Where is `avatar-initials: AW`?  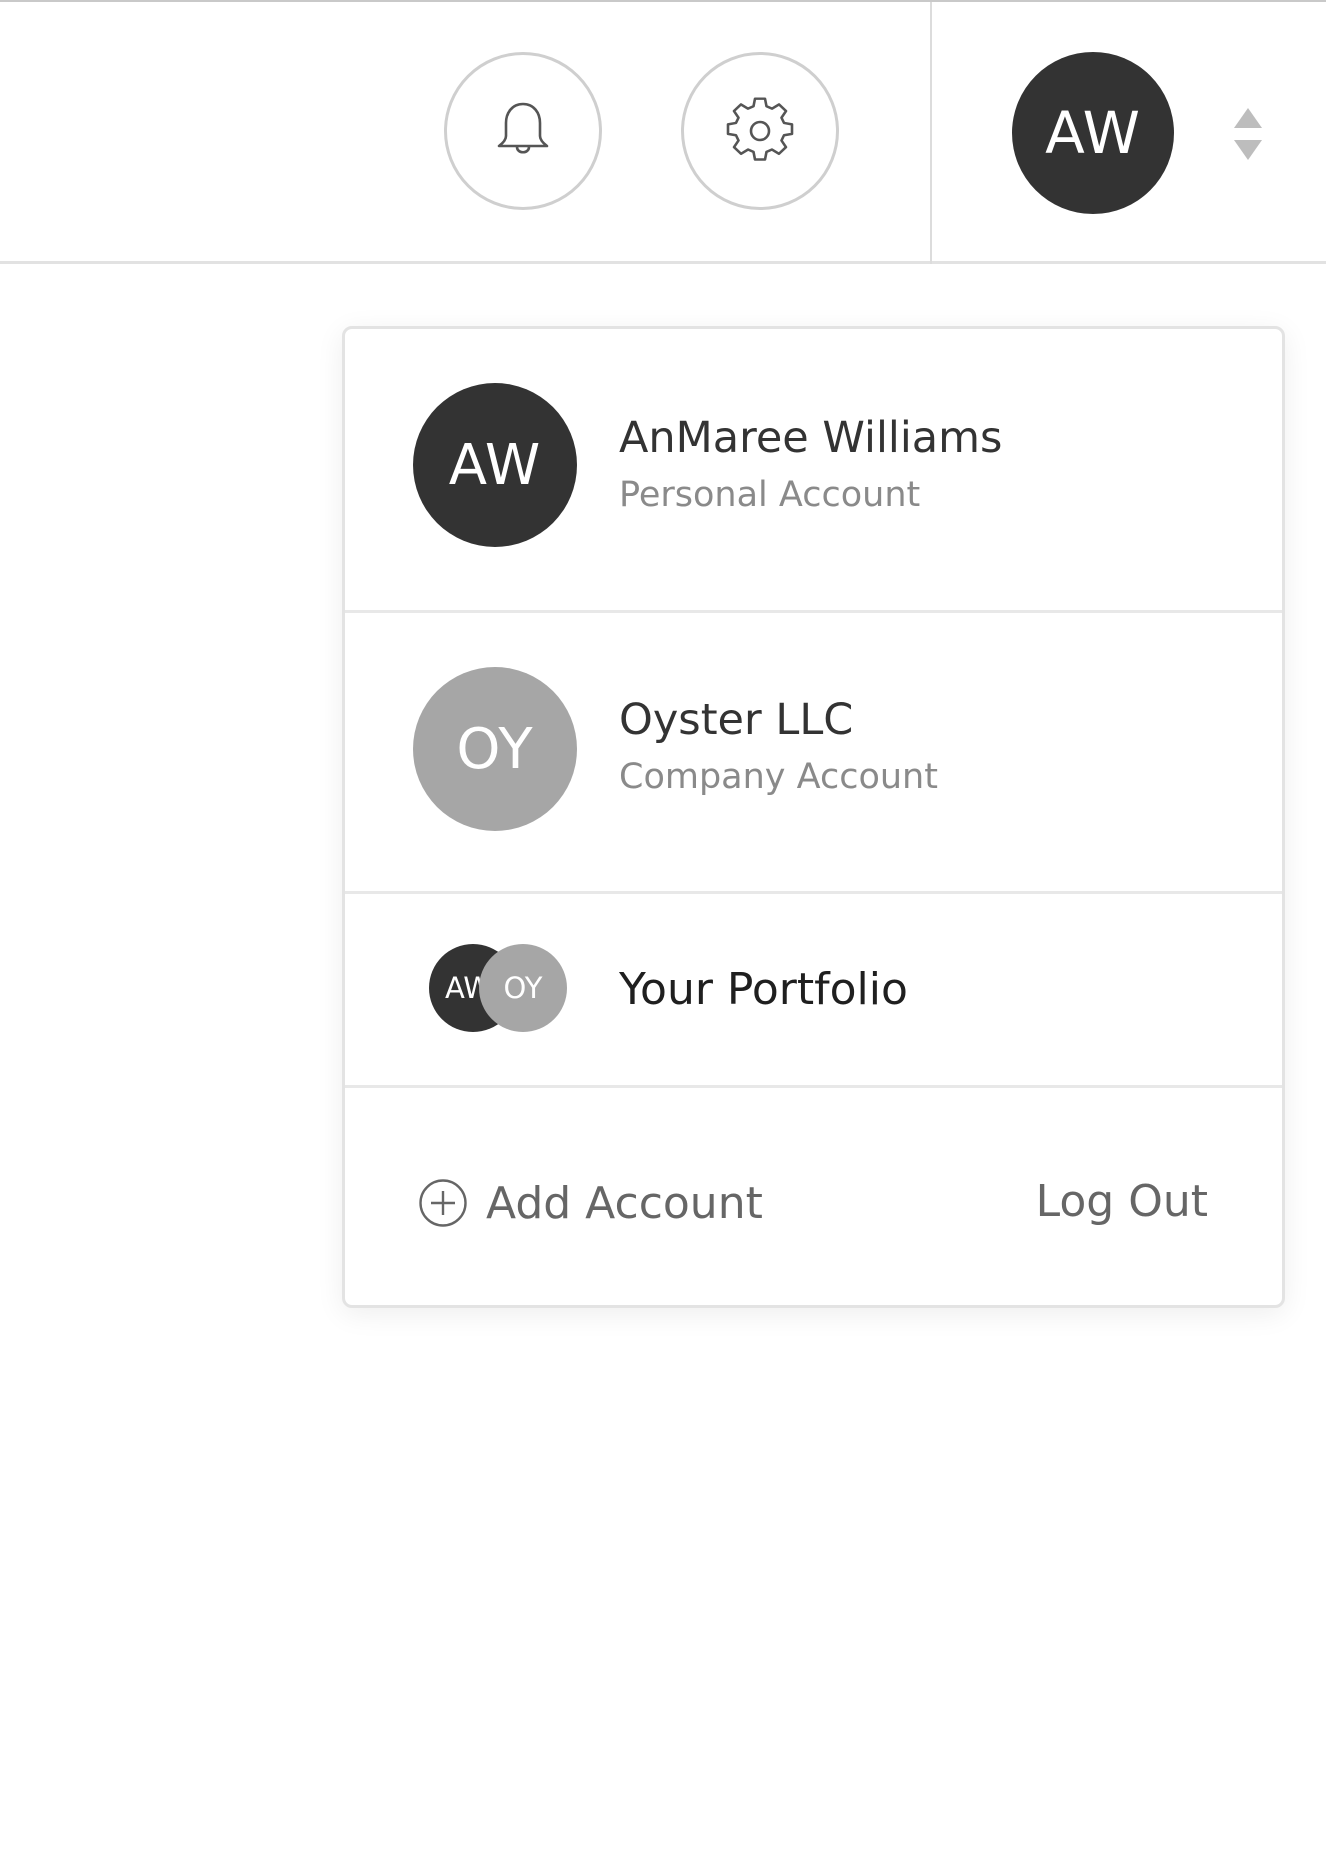
avatar-initials: AW is located at coordinates (495, 465).